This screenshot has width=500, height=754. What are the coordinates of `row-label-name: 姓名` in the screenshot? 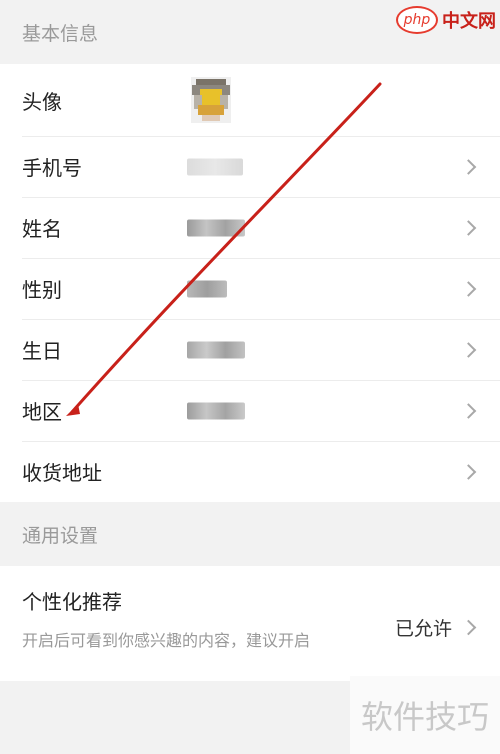 It's located at (42, 229).